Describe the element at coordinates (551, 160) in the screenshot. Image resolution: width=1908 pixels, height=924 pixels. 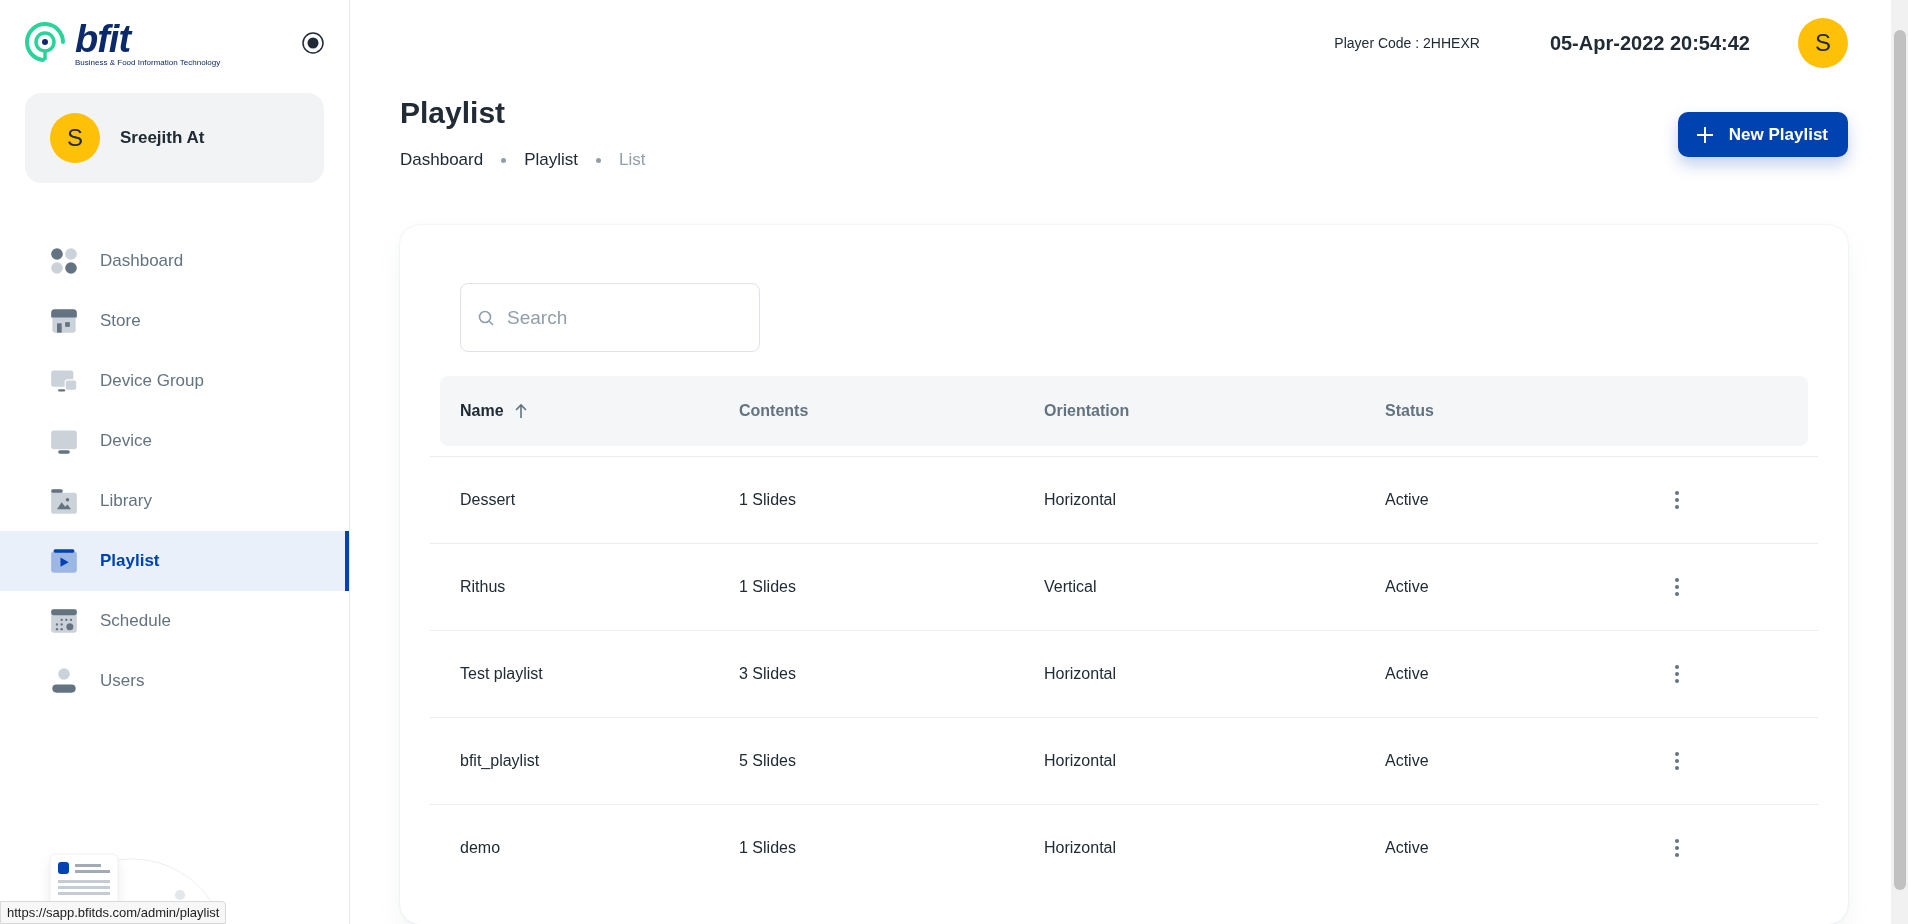
I see `breadcrumb-item: Playlist` at that location.